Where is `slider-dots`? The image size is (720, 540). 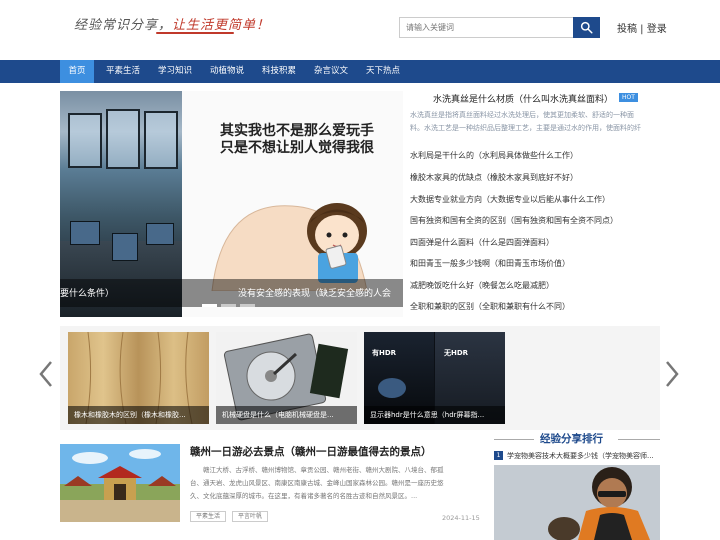 slider-dots is located at coordinates (228, 305).